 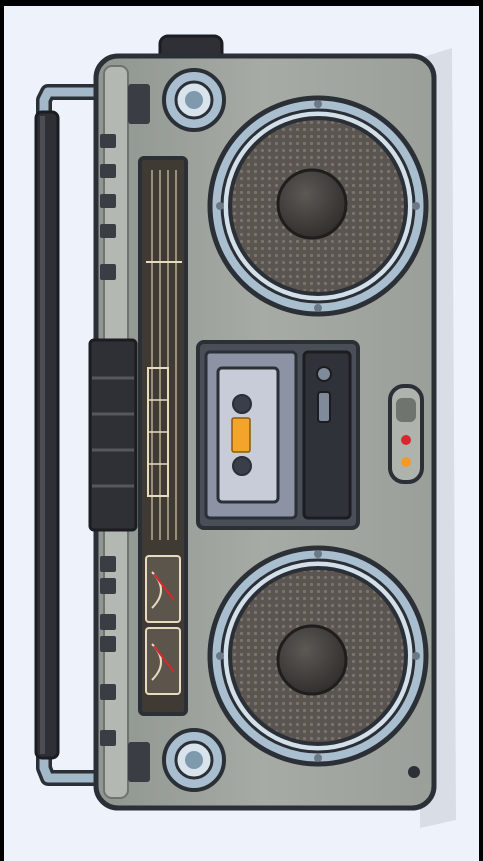 What do you see at coordinates (406, 440) in the screenshot?
I see `led-red` at bounding box center [406, 440].